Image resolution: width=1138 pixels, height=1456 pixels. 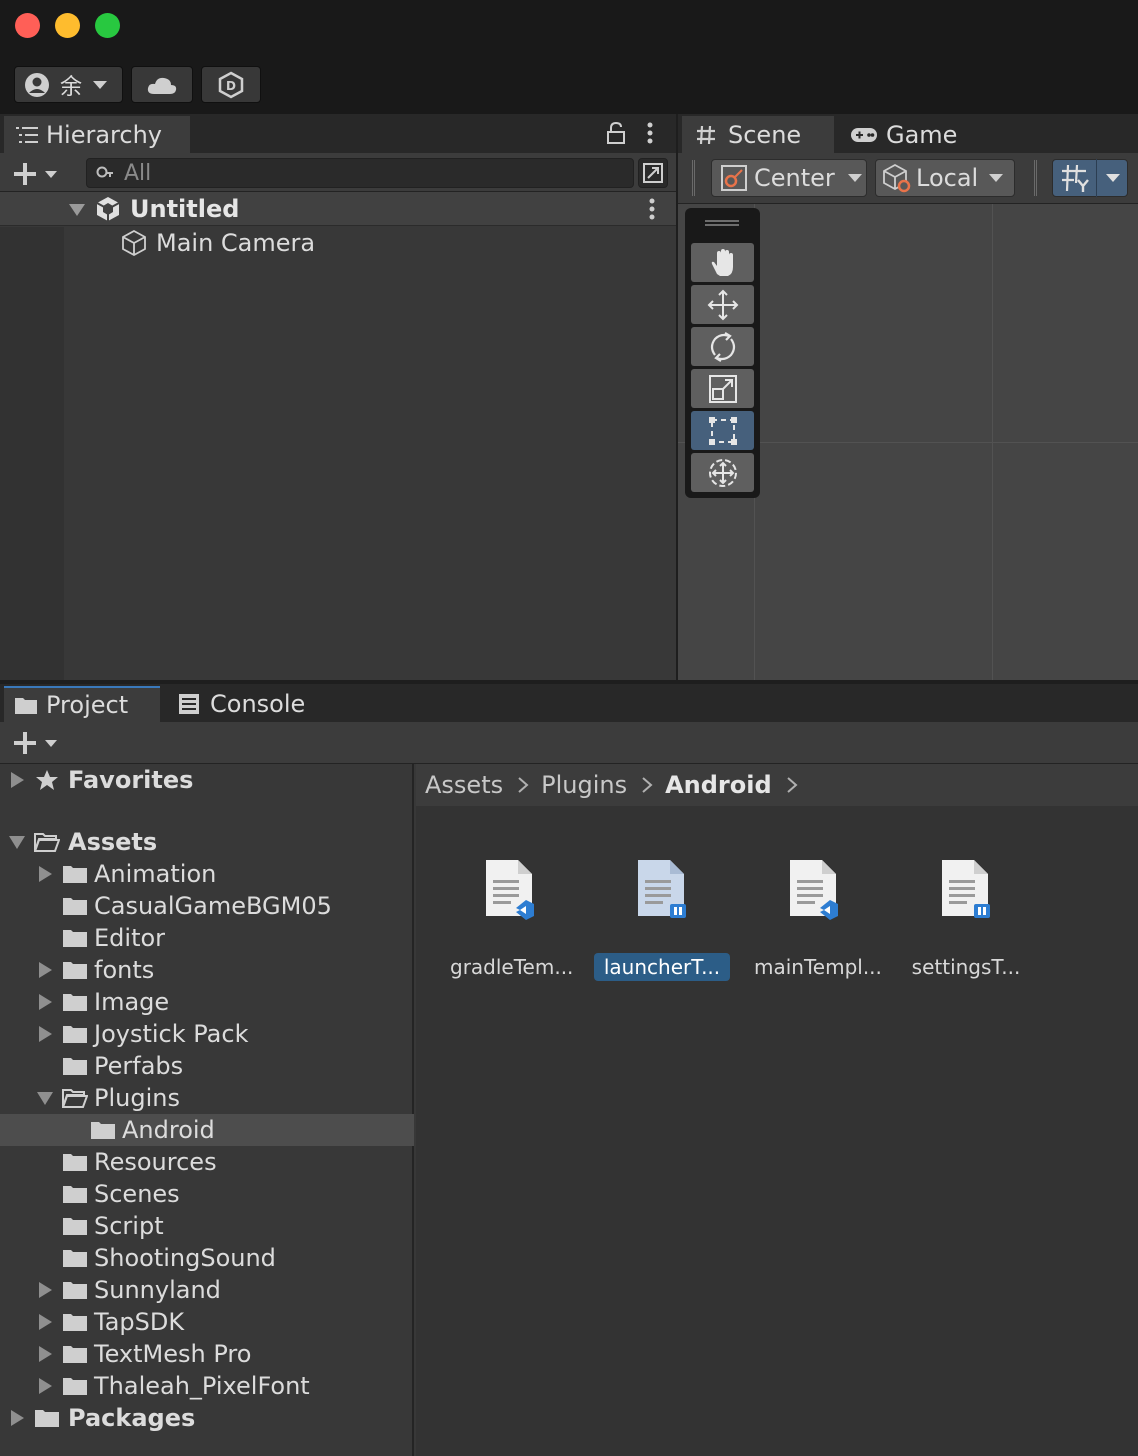 What do you see at coordinates (82, 704) in the screenshot?
I see `tab-project: Project` at bounding box center [82, 704].